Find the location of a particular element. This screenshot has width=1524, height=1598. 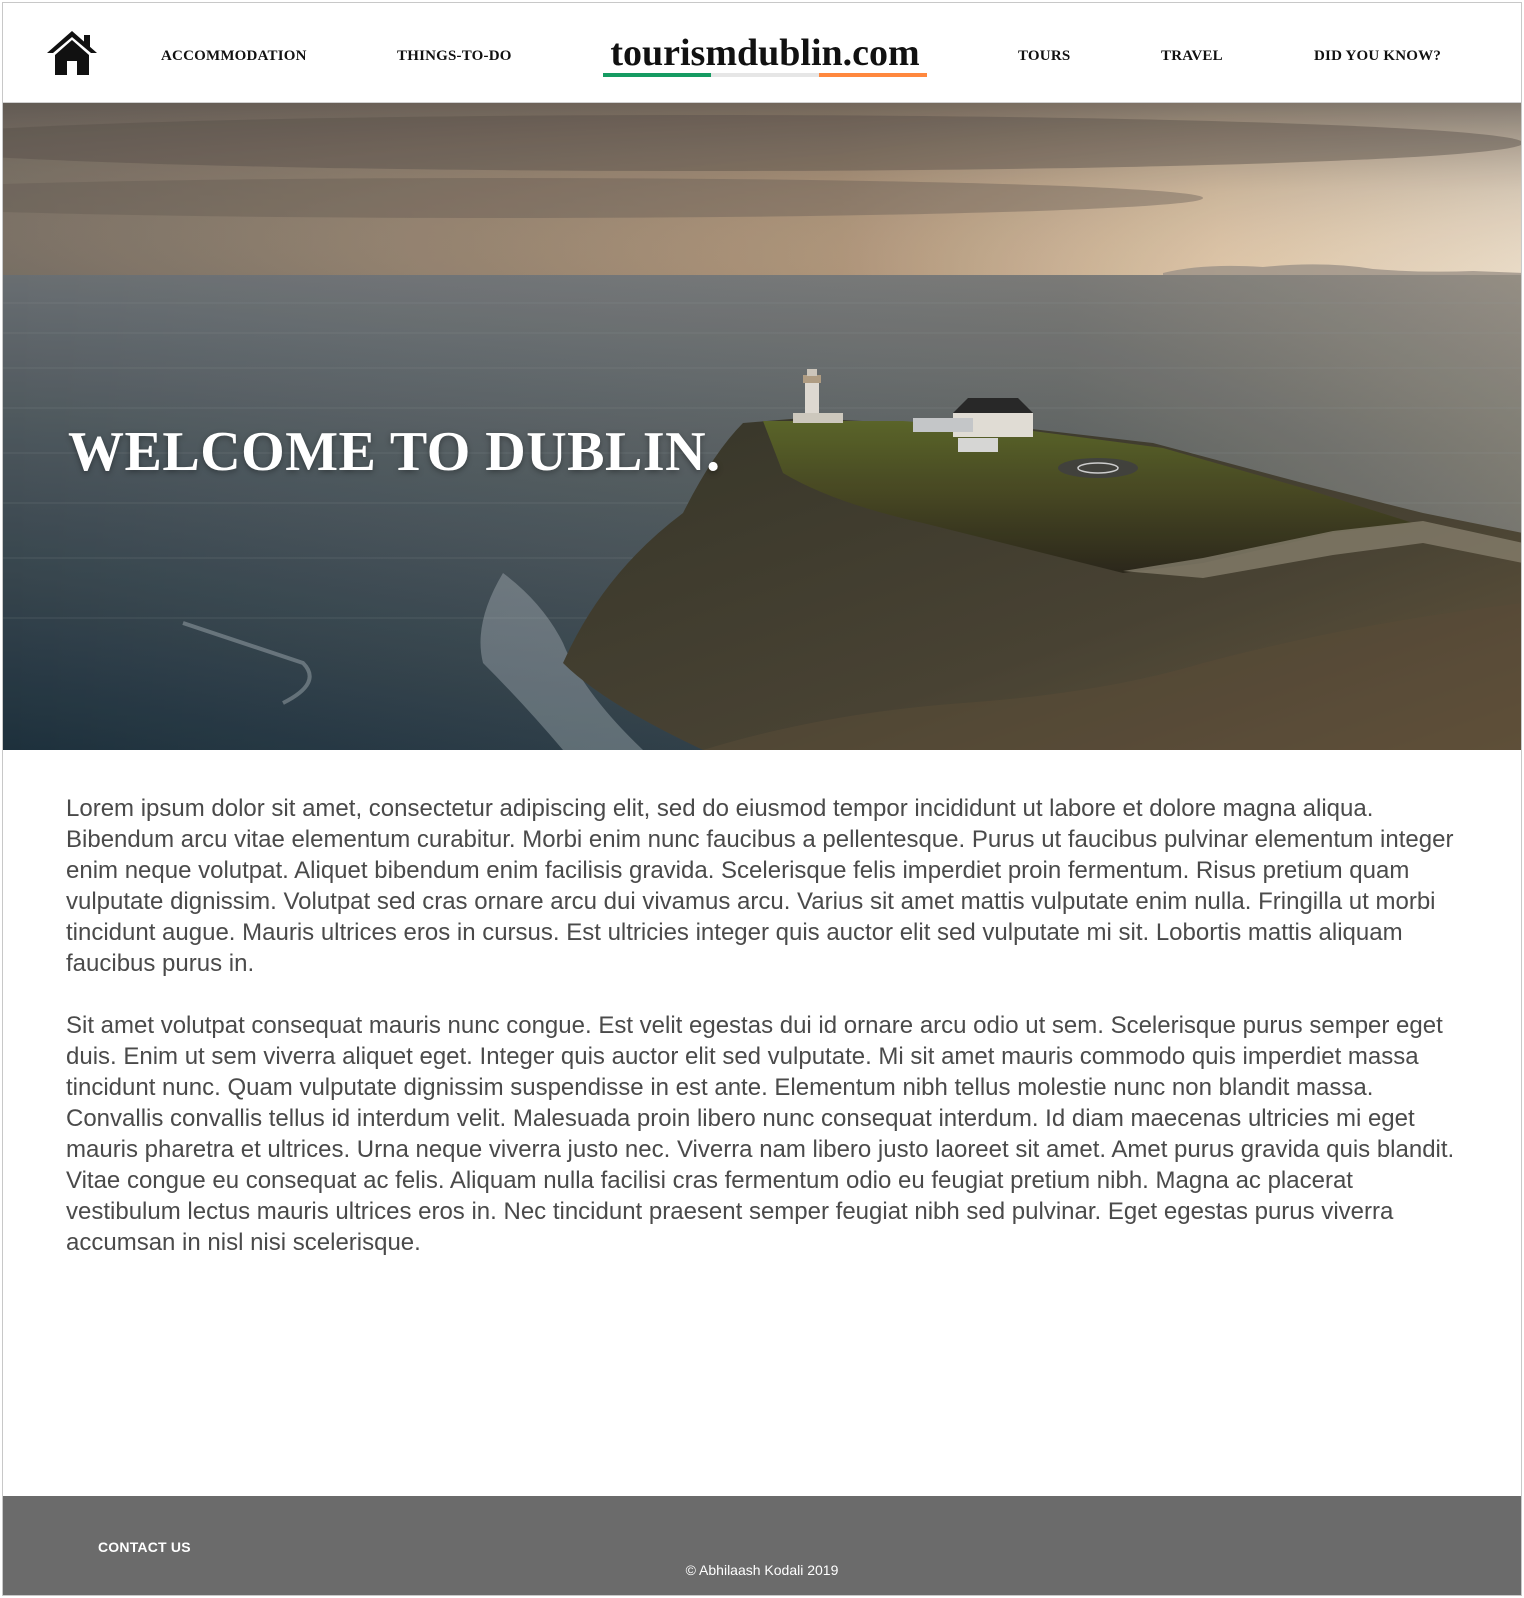

home-button is located at coordinates (72, 53).